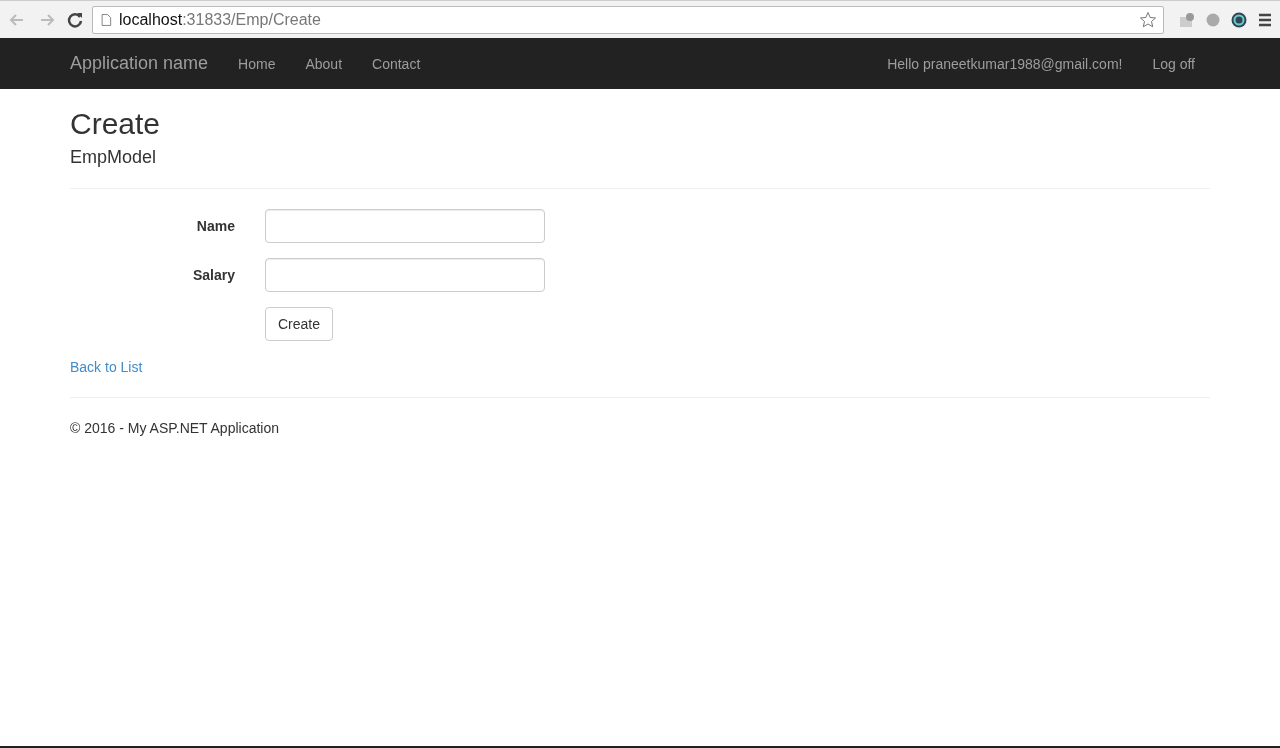 The image size is (1280, 748). What do you see at coordinates (75, 19) in the screenshot?
I see `reload-icon` at bounding box center [75, 19].